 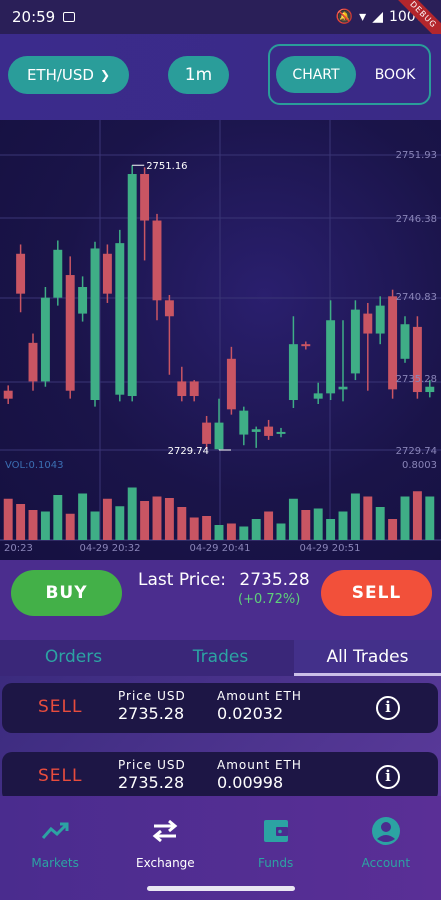 I want to click on bottom-nav: Markets Exchange Funds Account, so click(x=220, y=848).